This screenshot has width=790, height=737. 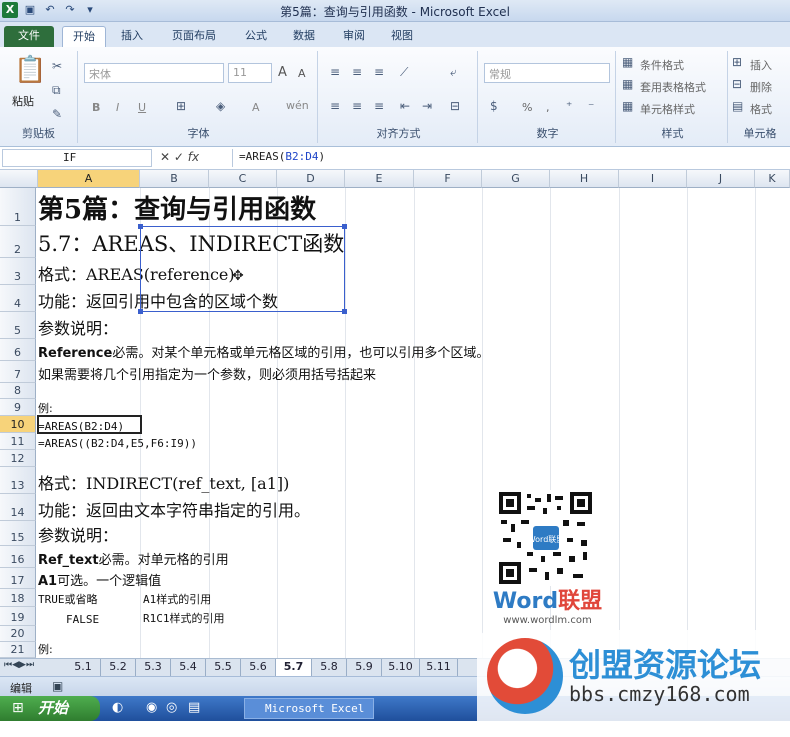 What do you see at coordinates (402, 36) in the screenshot?
I see `tab-view: 视图` at bounding box center [402, 36].